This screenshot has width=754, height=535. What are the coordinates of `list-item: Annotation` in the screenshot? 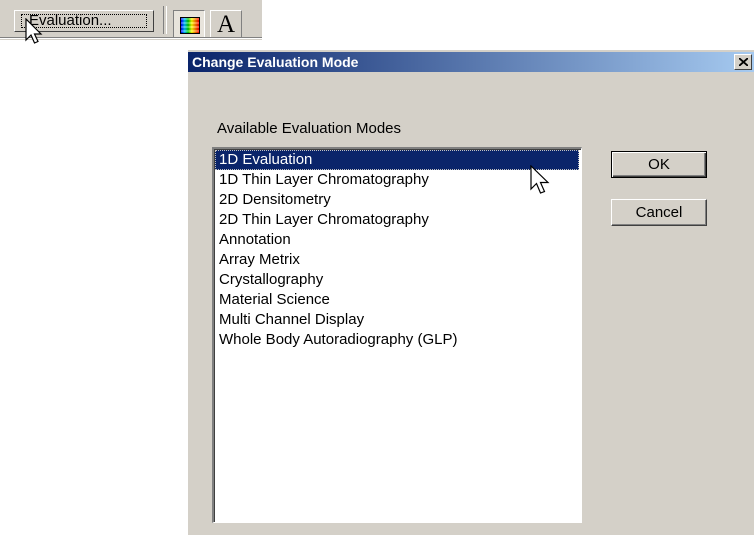 It's located at (397, 240).